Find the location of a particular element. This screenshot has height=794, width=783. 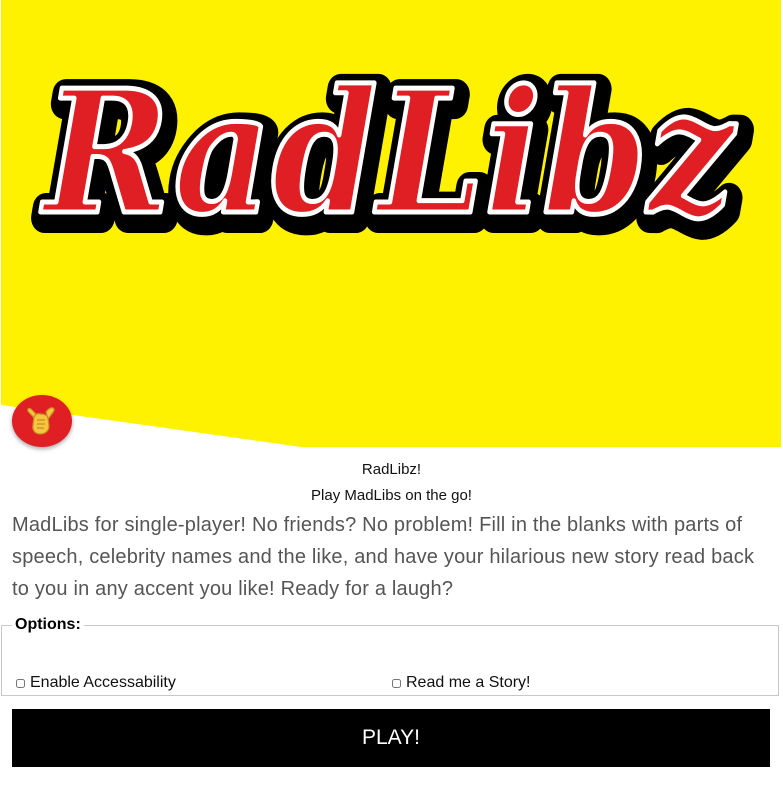

options-legend: Options: is located at coordinates (48, 624).